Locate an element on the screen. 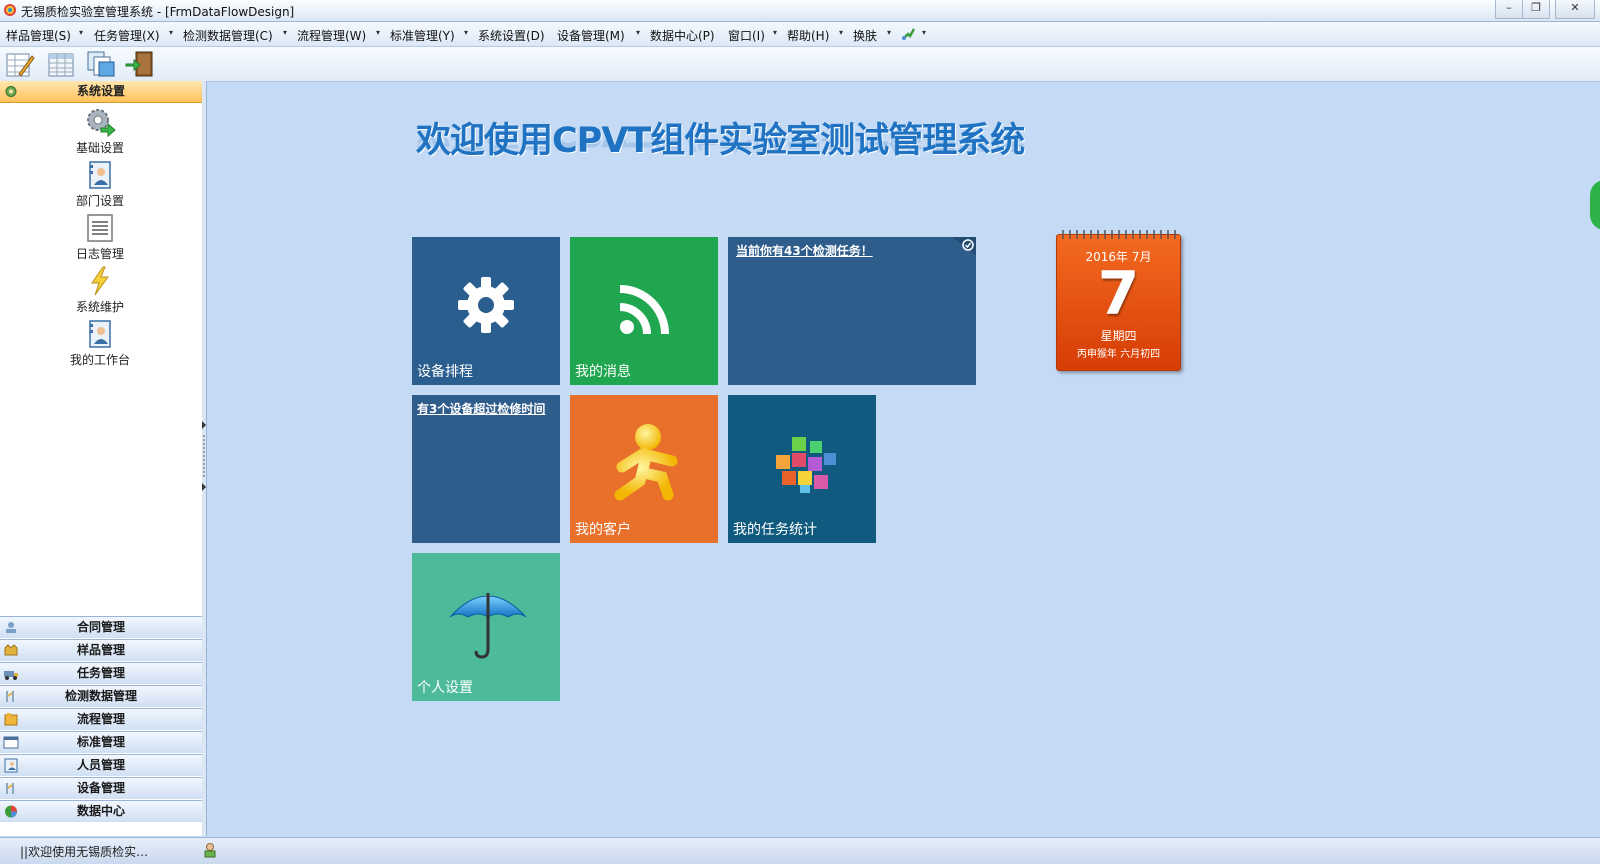 The width and height of the screenshot is (1600, 864). calendar-weekday: 星期四 is located at coordinates (1118, 336).